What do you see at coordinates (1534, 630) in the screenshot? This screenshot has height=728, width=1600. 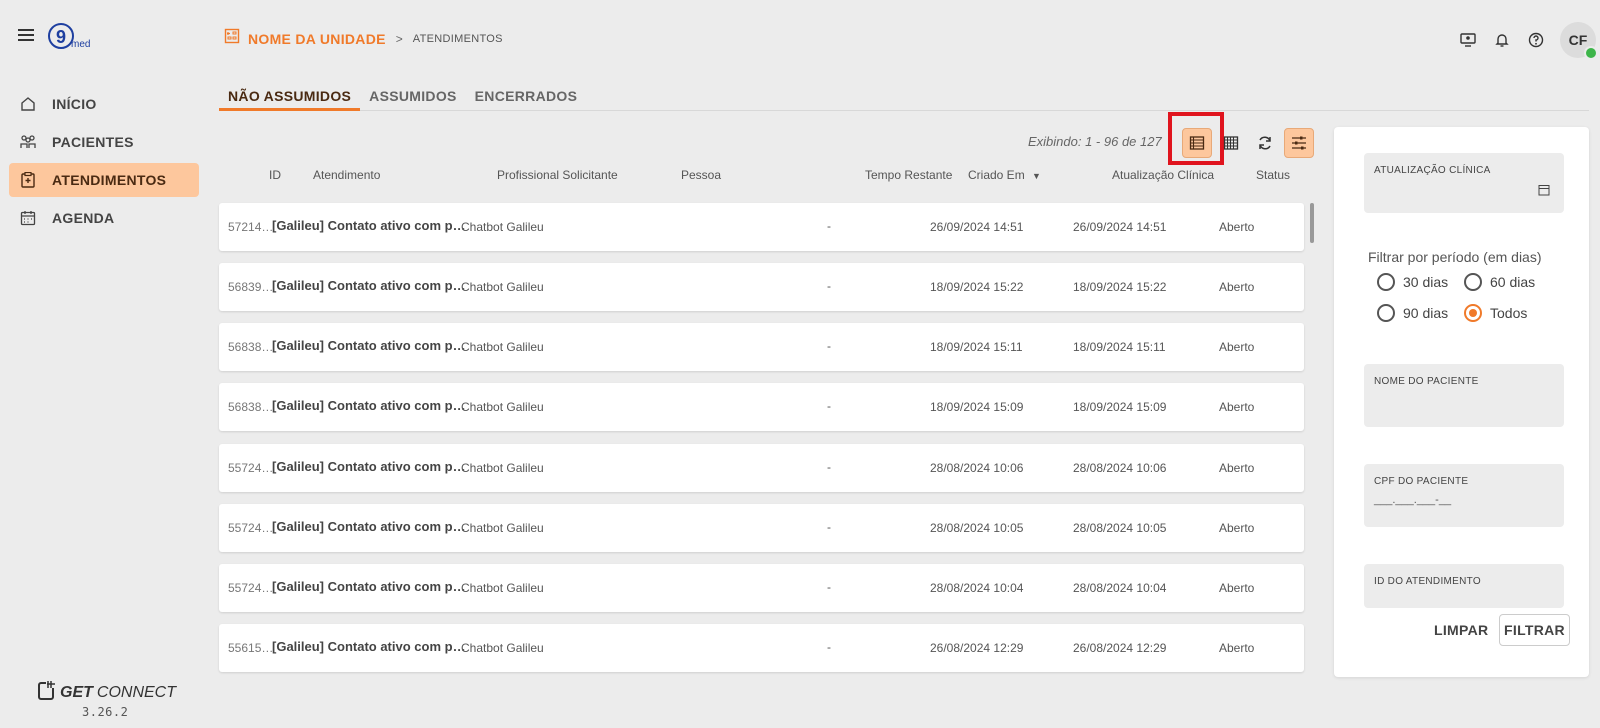 I see `filter-button: FILTRAR` at bounding box center [1534, 630].